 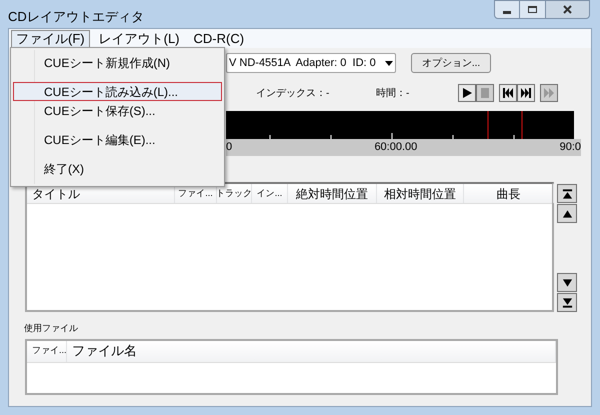 I want to click on stop-icon, so click(x=485, y=93).